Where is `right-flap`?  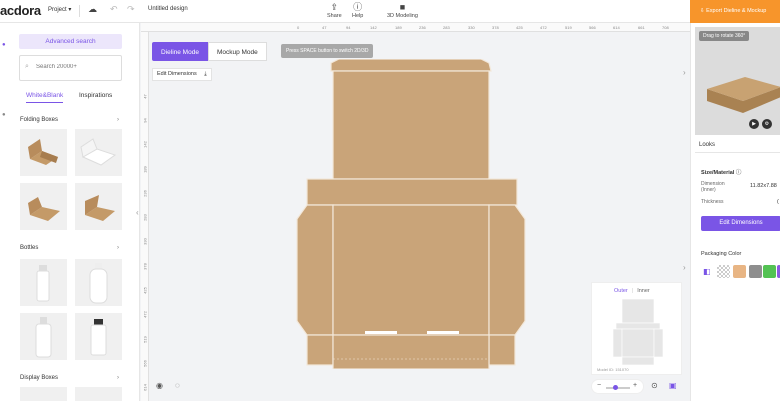
right-flap is located at coordinates (507, 270).